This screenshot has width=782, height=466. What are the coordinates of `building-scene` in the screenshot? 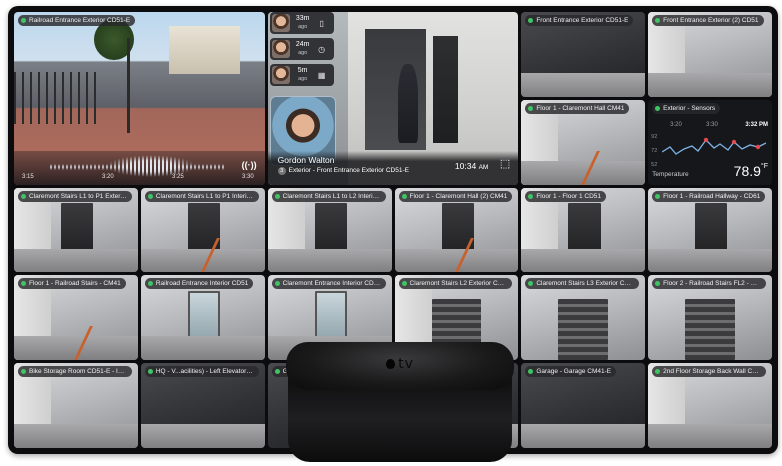 It's located at (204, 50).